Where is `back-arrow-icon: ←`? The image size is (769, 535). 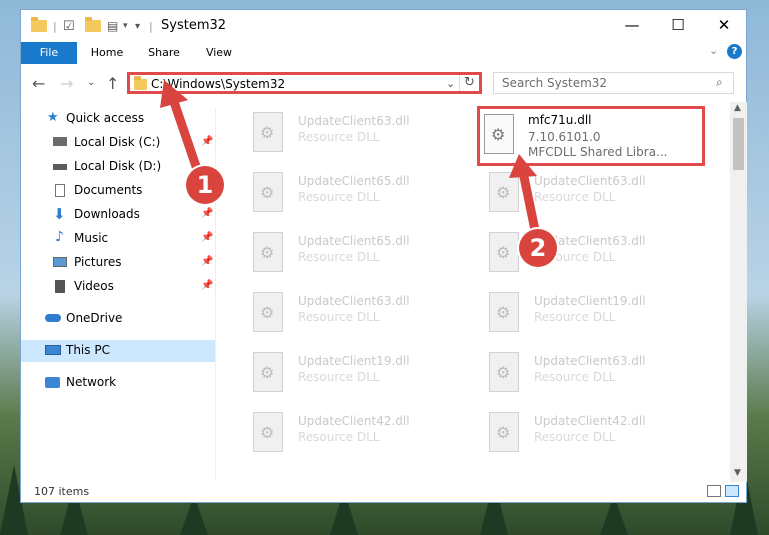
back-arrow-icon: ← is located at coordinates (38, 83).